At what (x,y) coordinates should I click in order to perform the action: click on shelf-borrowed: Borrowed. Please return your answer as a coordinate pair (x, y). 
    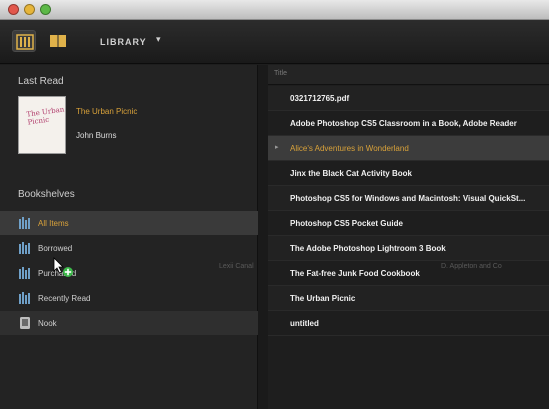
    Looking at the image, I should click on (129, 248).